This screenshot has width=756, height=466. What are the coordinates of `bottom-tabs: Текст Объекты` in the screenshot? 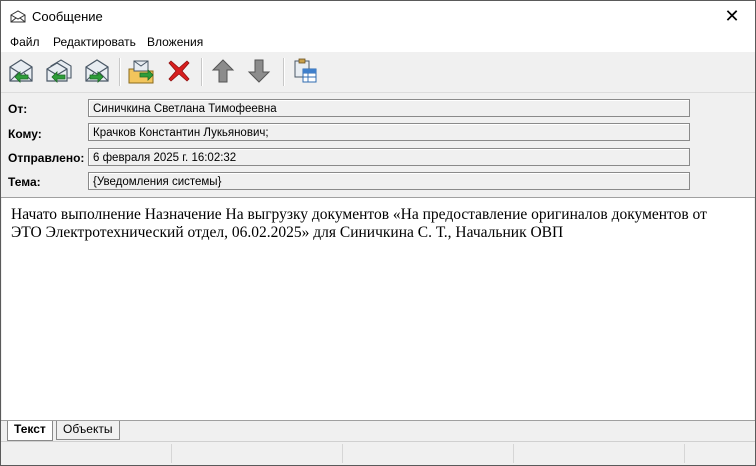 It's located at (378, 430).